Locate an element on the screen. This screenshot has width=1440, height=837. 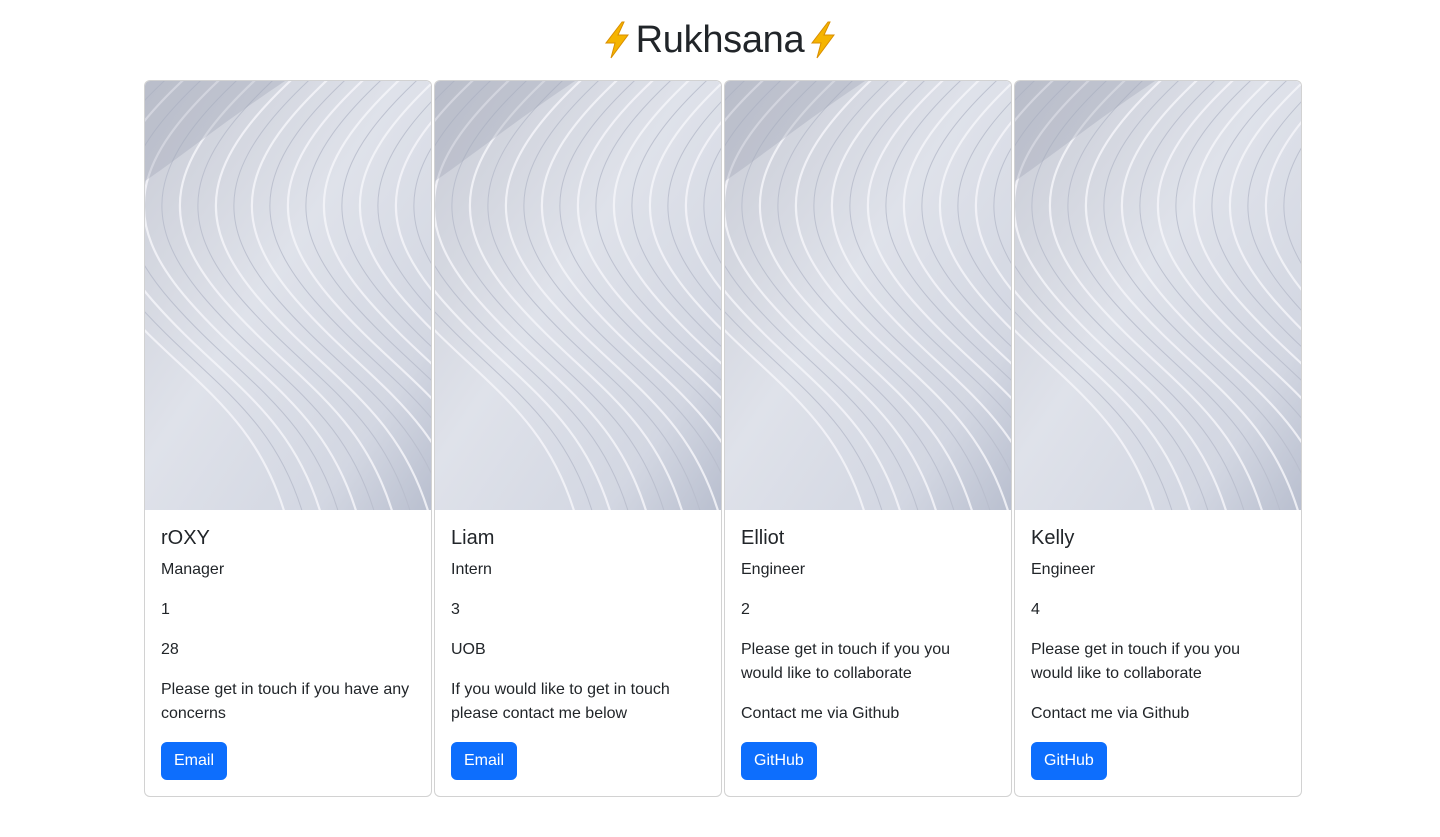
employee-id: 4 is located at coordinates (1035, 609).